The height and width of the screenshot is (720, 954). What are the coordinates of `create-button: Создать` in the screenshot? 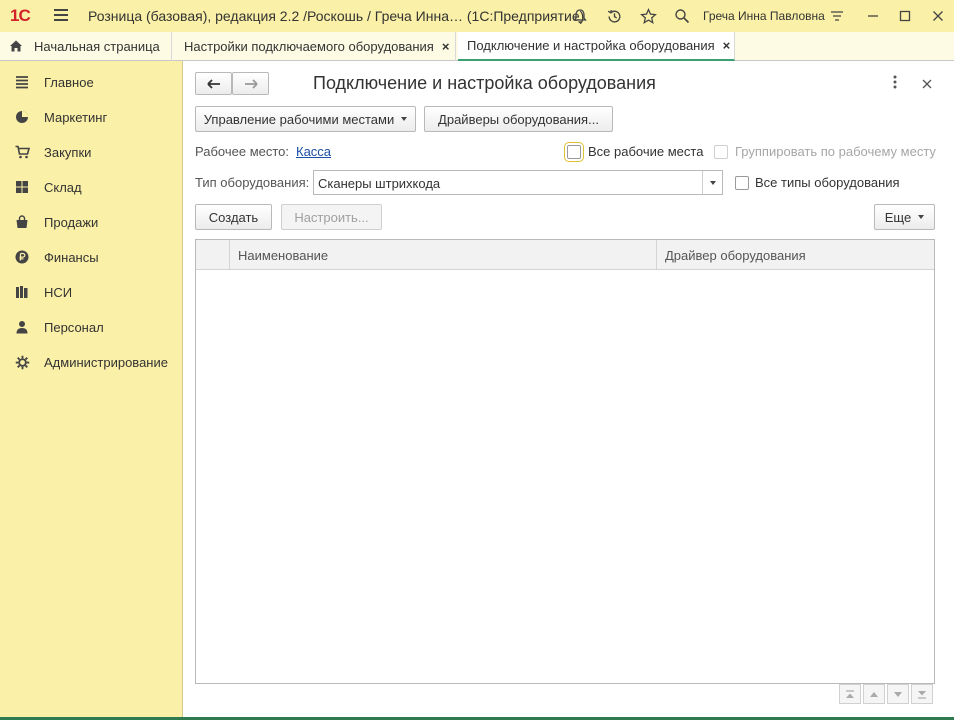 It's located at (233, 217).